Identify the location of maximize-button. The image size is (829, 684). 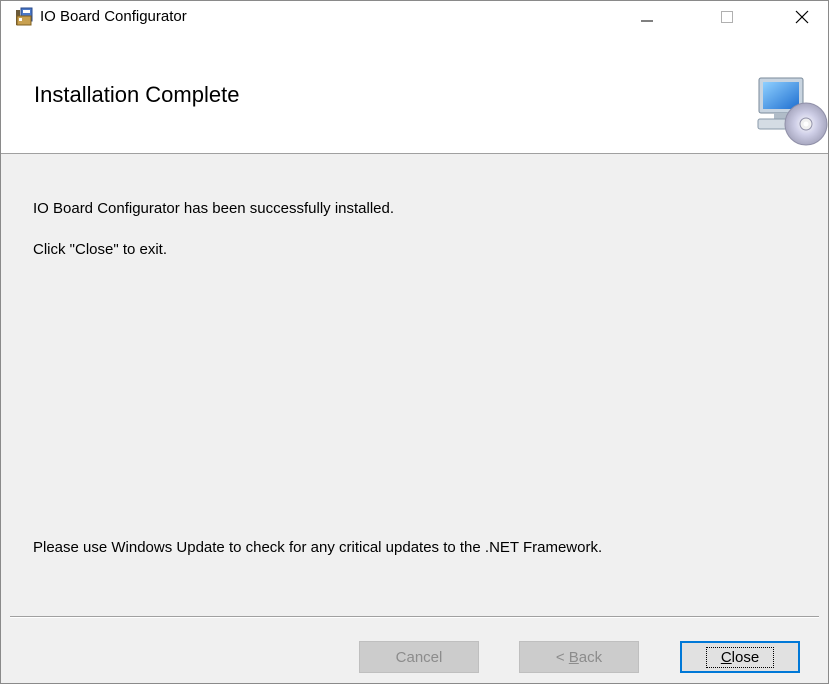
(727, 16).